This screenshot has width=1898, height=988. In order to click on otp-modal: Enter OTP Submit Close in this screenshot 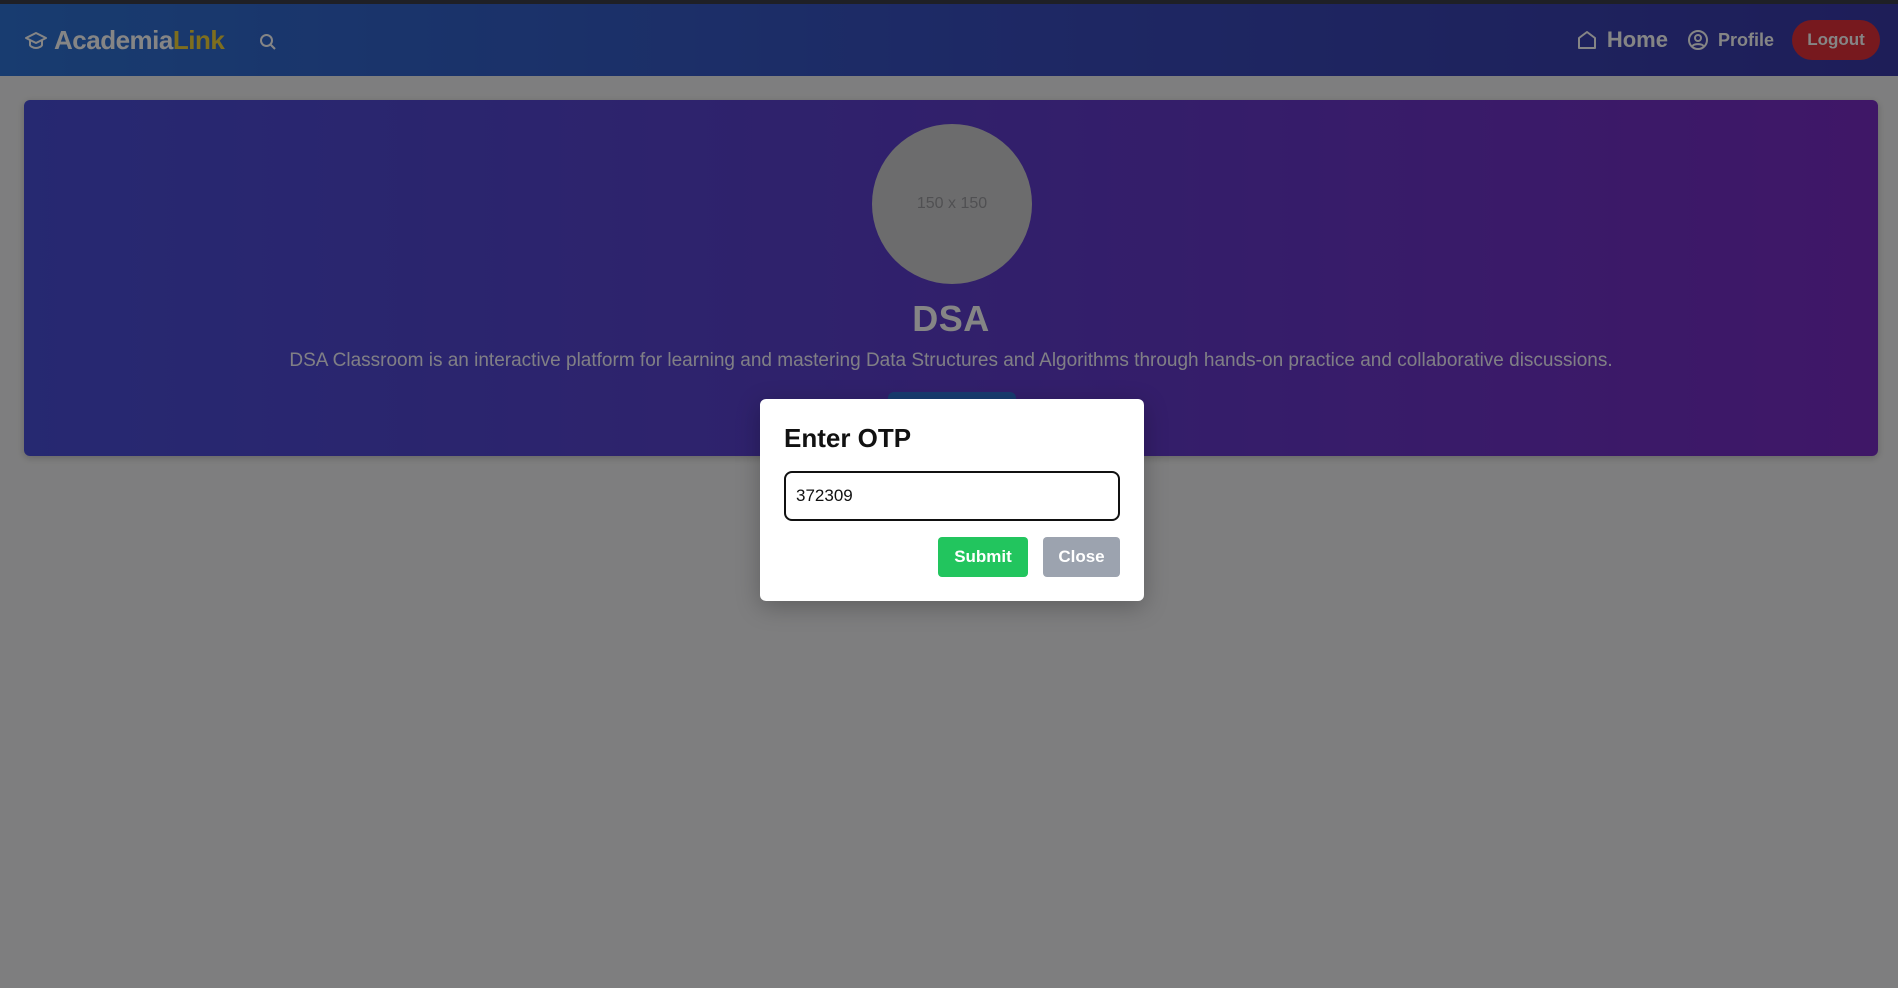, I will do `click(952, 500)`.